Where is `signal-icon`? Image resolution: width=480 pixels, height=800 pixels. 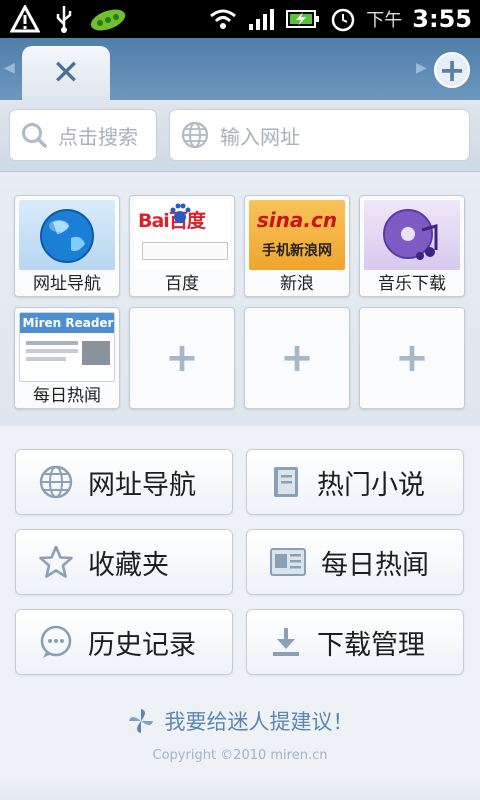 signal-icon is located at coordinates (262, 19).